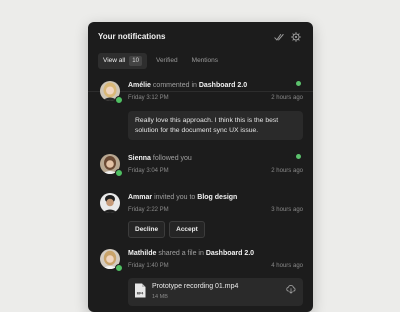 This screenshot has height=312, width=400. I want to click on user-name: Ammar, so click(140, 197).